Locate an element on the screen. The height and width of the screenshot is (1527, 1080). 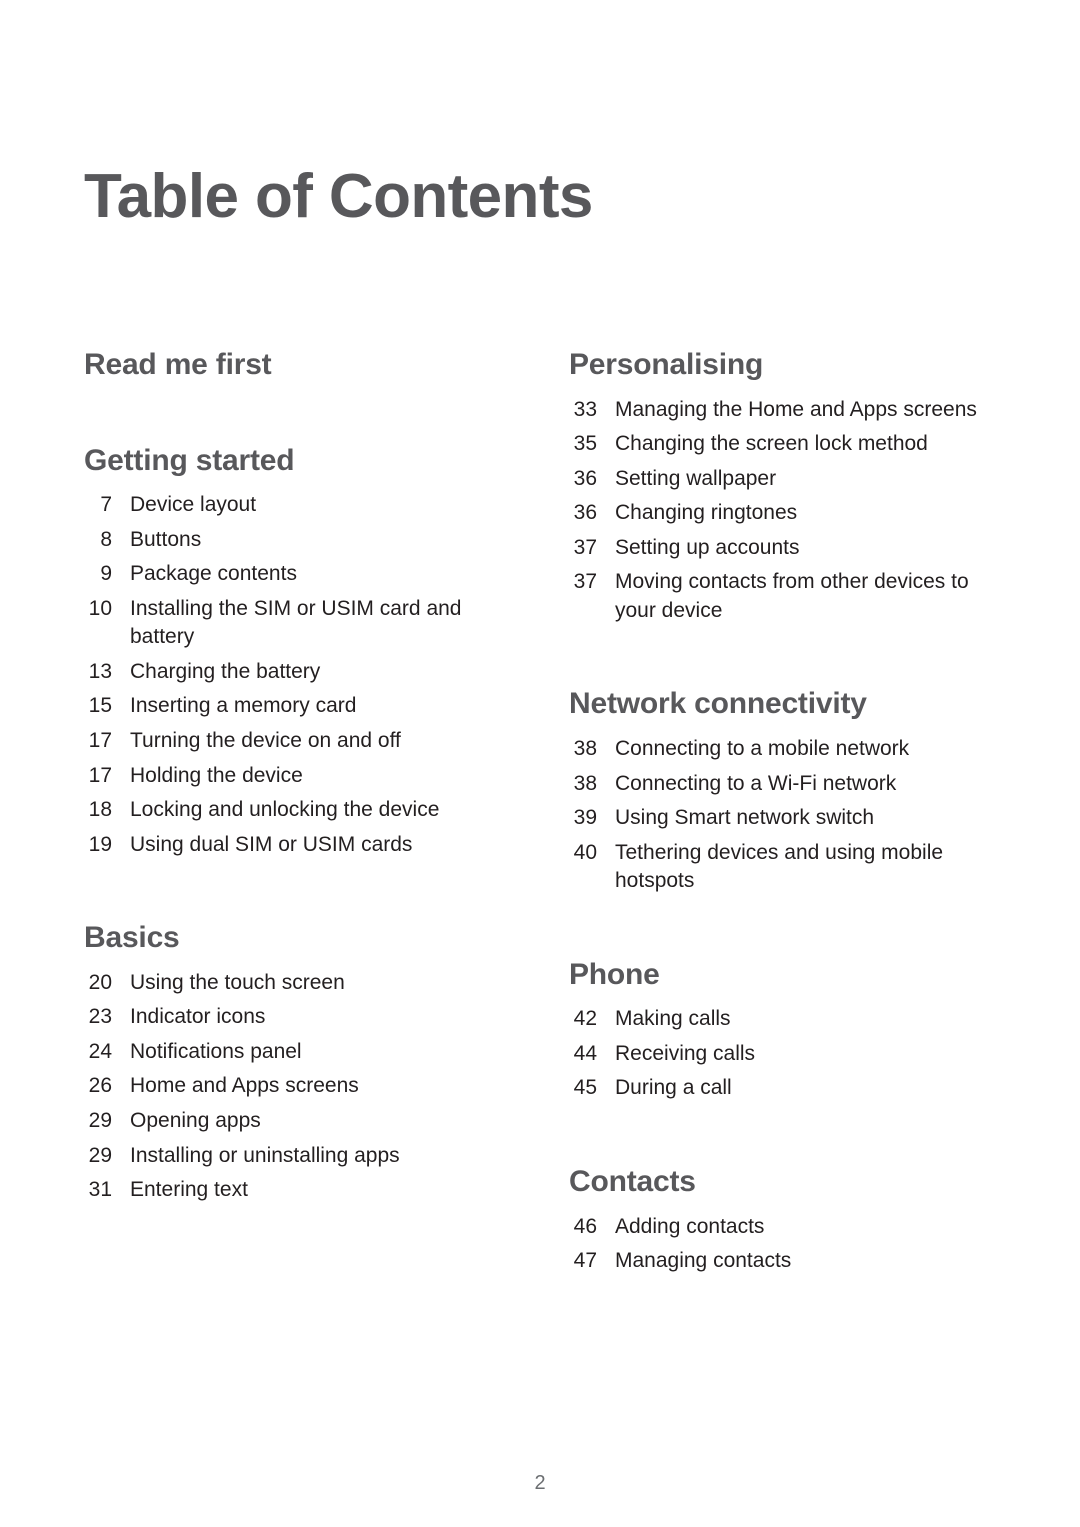
toc-entry-page: 29 is located at coordinates (100, 1155).